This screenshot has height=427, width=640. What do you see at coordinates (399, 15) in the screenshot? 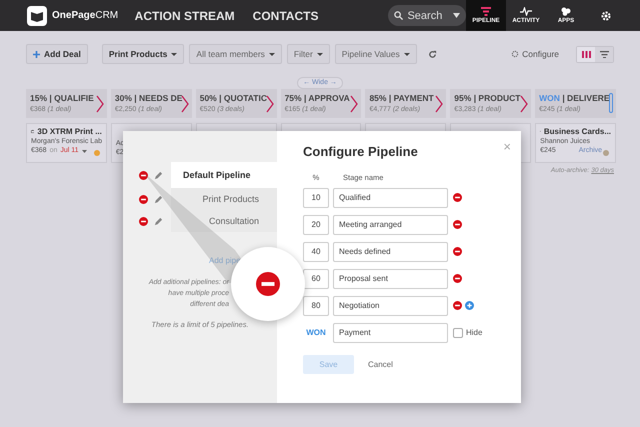
I see `search-icon` at bounding box center [399, 15].